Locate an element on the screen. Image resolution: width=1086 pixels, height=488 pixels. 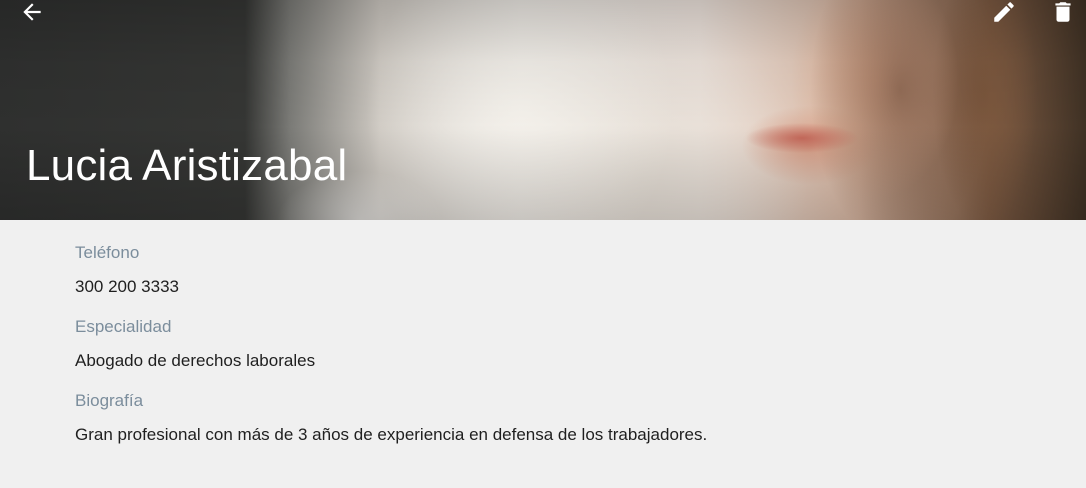
back-button is located at coordinates (32, 14).